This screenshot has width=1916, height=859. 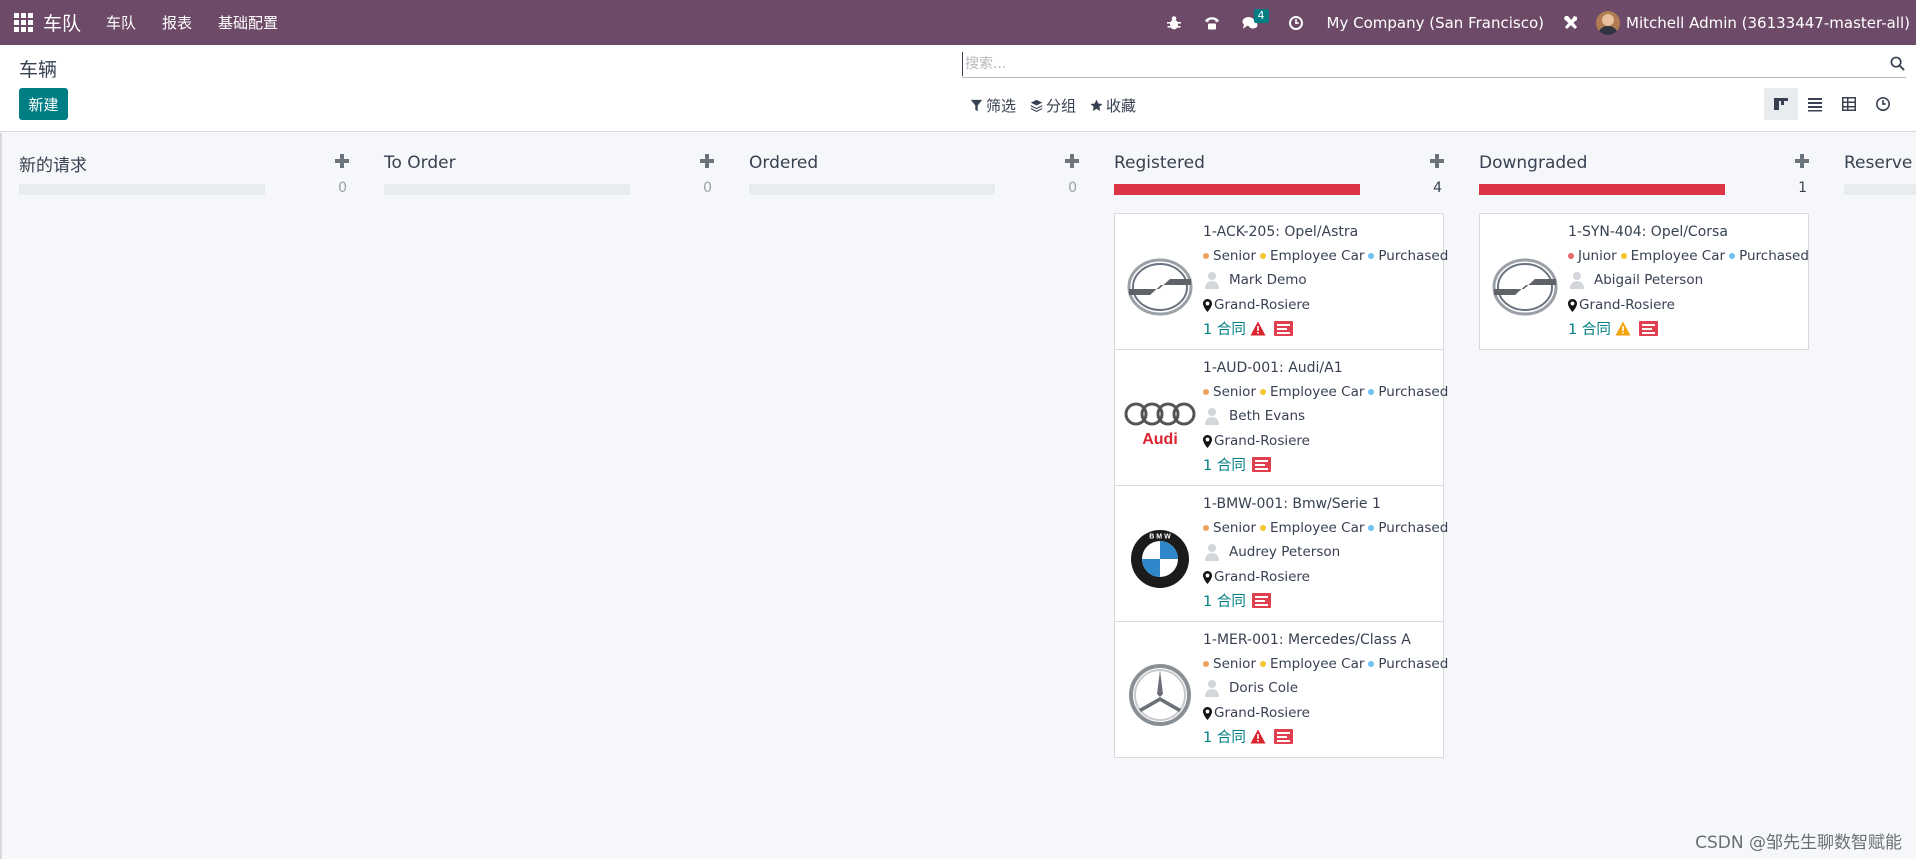 I want to click on tag: Senior, so click(x=1229, y=664).